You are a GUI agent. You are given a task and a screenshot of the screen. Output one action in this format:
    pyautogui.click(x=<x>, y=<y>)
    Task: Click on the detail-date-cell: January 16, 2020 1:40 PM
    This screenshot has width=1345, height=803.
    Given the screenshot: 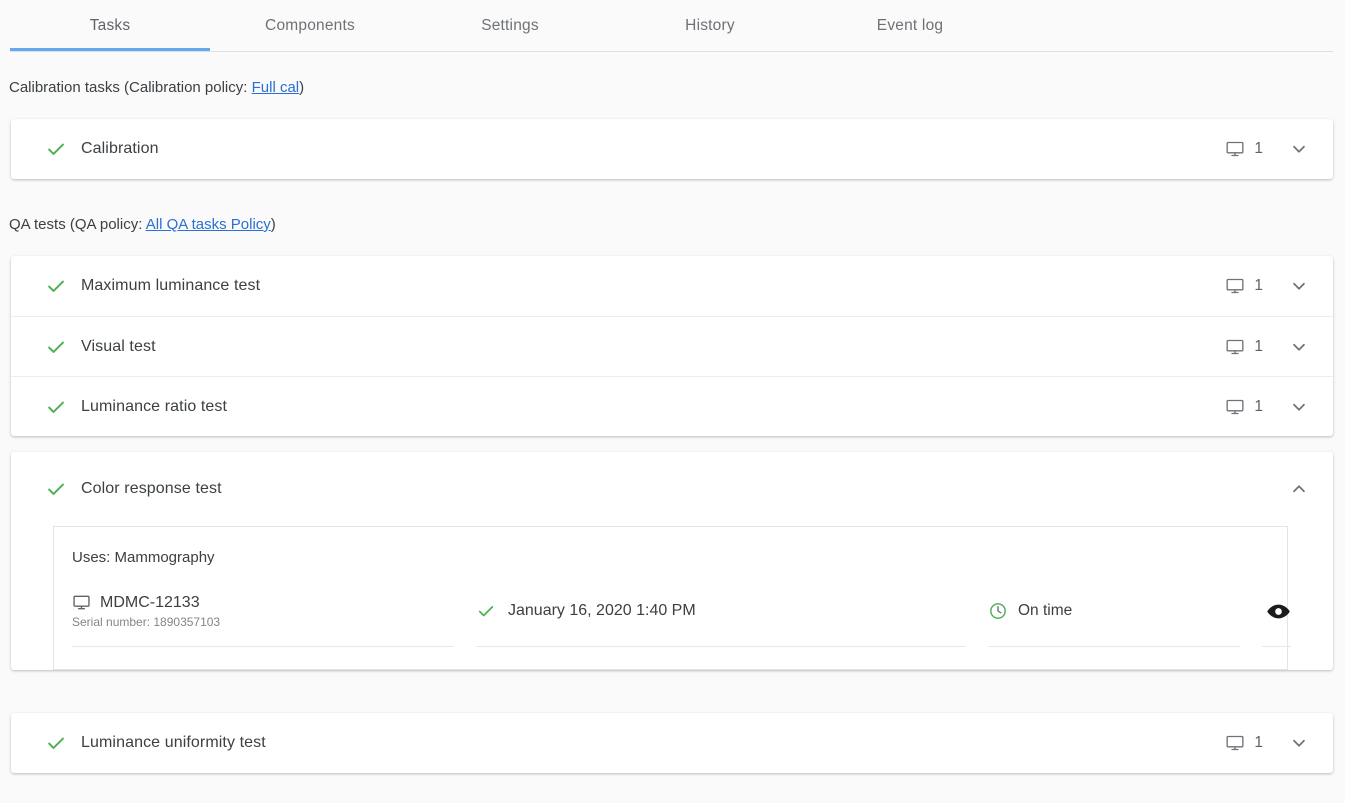 What is the action you would take?
    pyautogui.click(x=721, y=617)
    